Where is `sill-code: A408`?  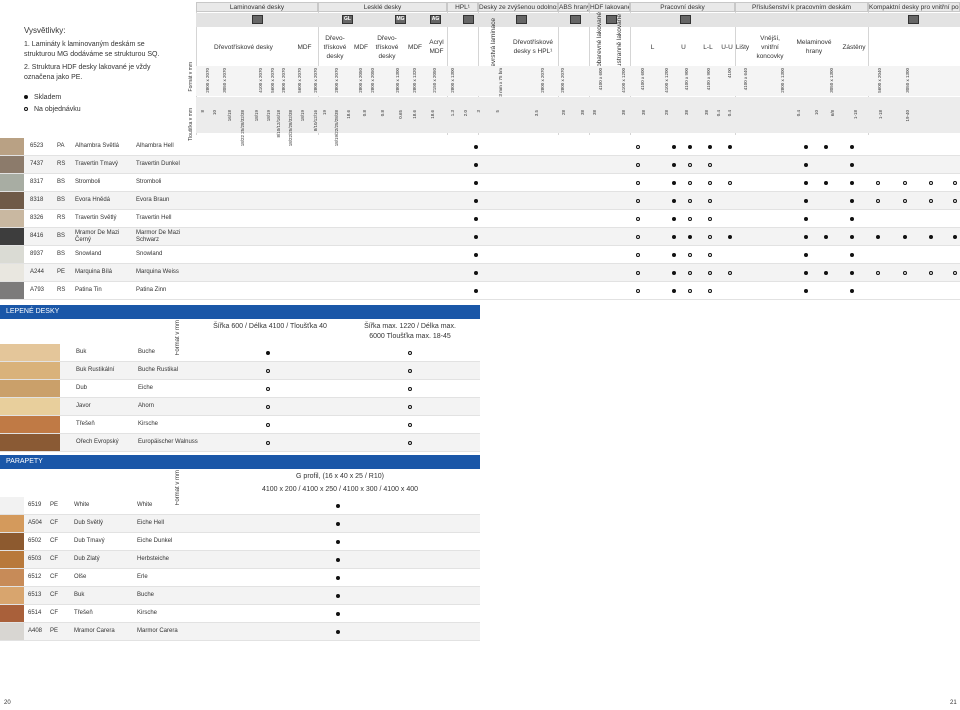
sill-code: A408 is located at coordinates (35, 631).